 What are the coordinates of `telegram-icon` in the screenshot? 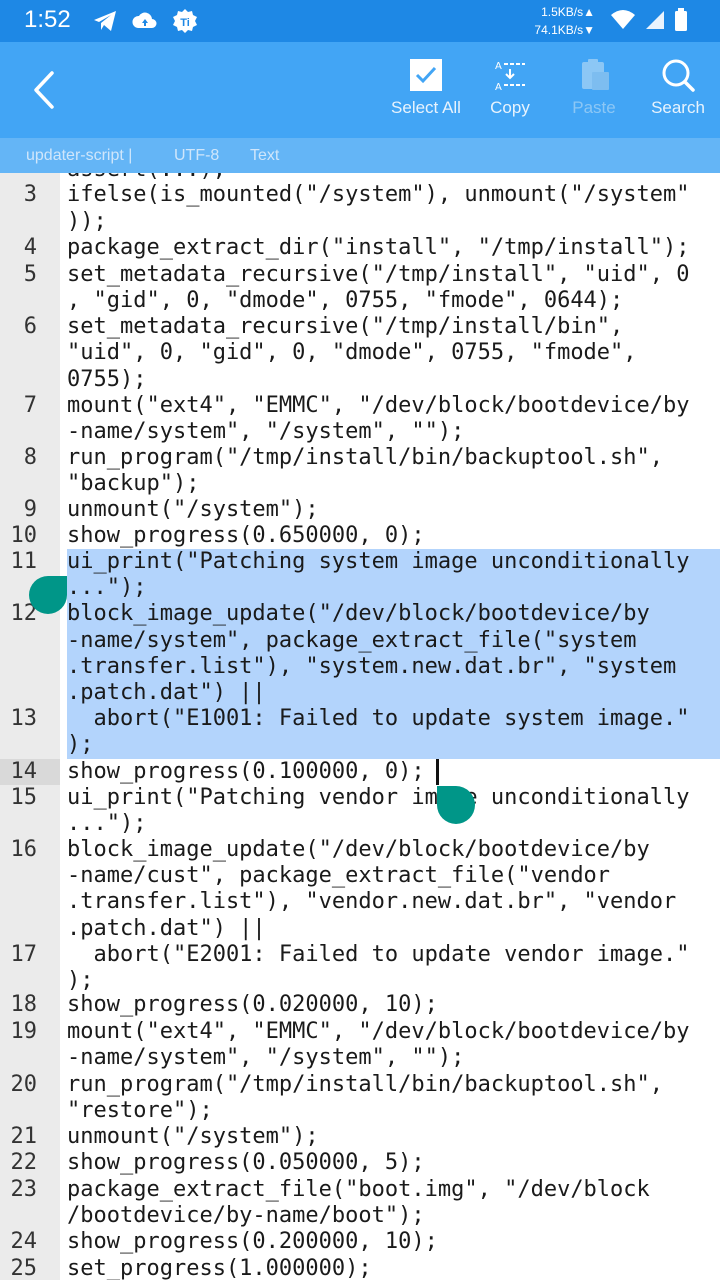 It's located at (105, 21).